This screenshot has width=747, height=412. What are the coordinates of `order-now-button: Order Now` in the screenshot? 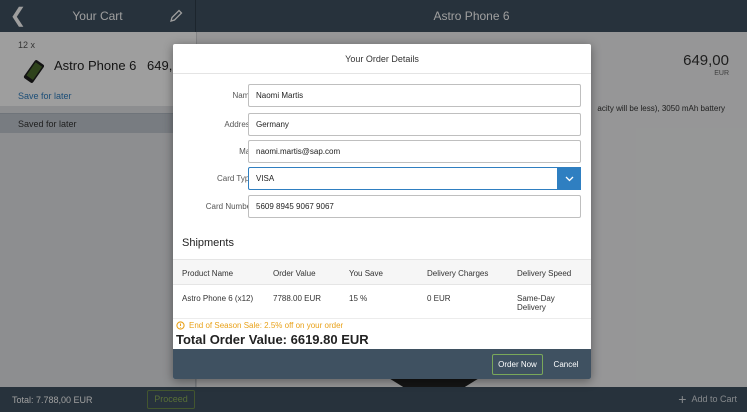 It's located at (517, 364).